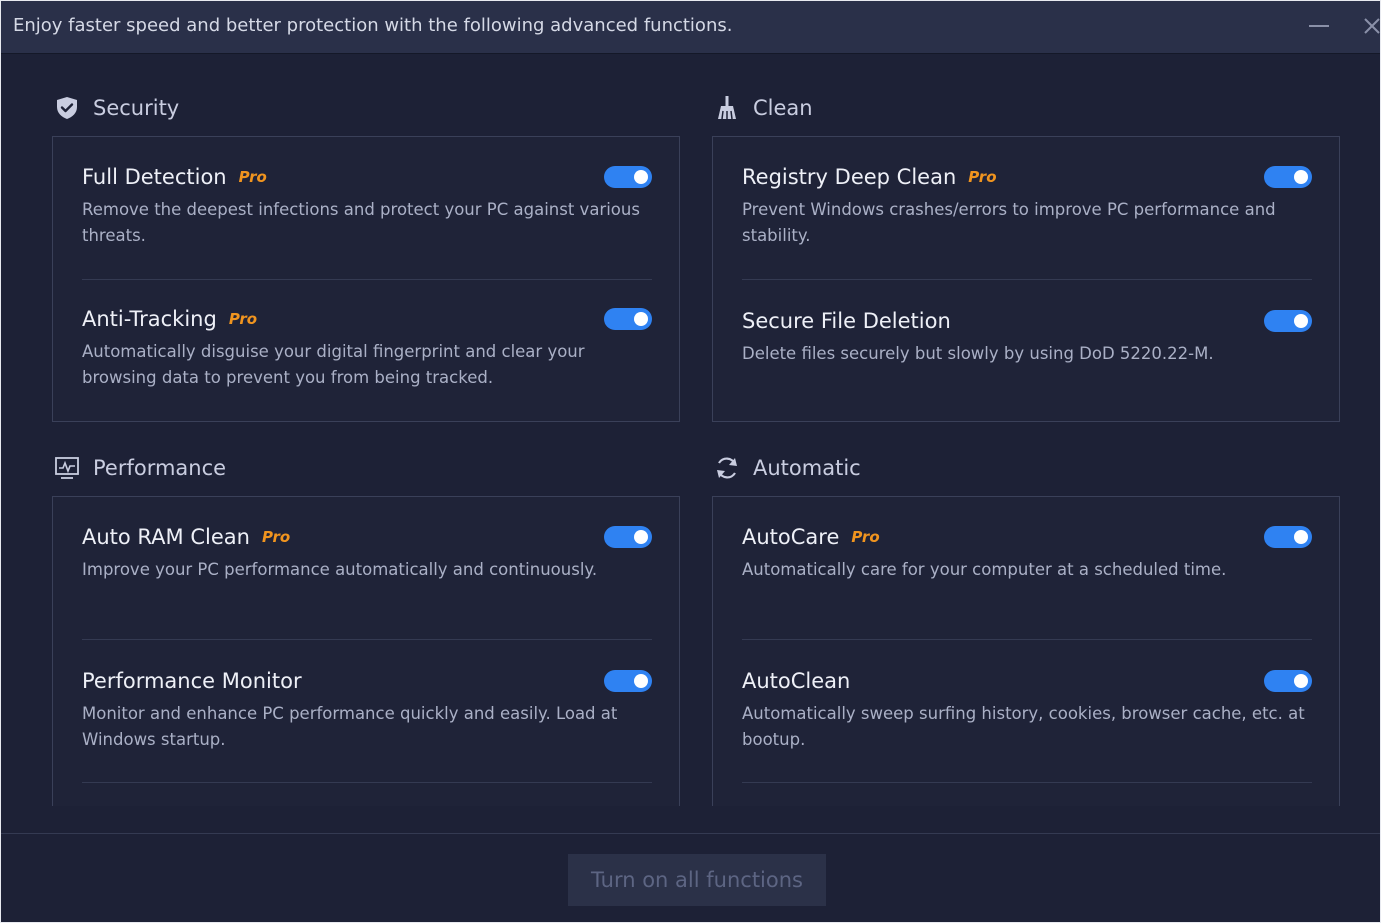 The image size is (1381, 923). What do you see at coordinates (628, 681) in the screenshot?
I see `performance-monitor-toggle` at bounding box center [628, 681].